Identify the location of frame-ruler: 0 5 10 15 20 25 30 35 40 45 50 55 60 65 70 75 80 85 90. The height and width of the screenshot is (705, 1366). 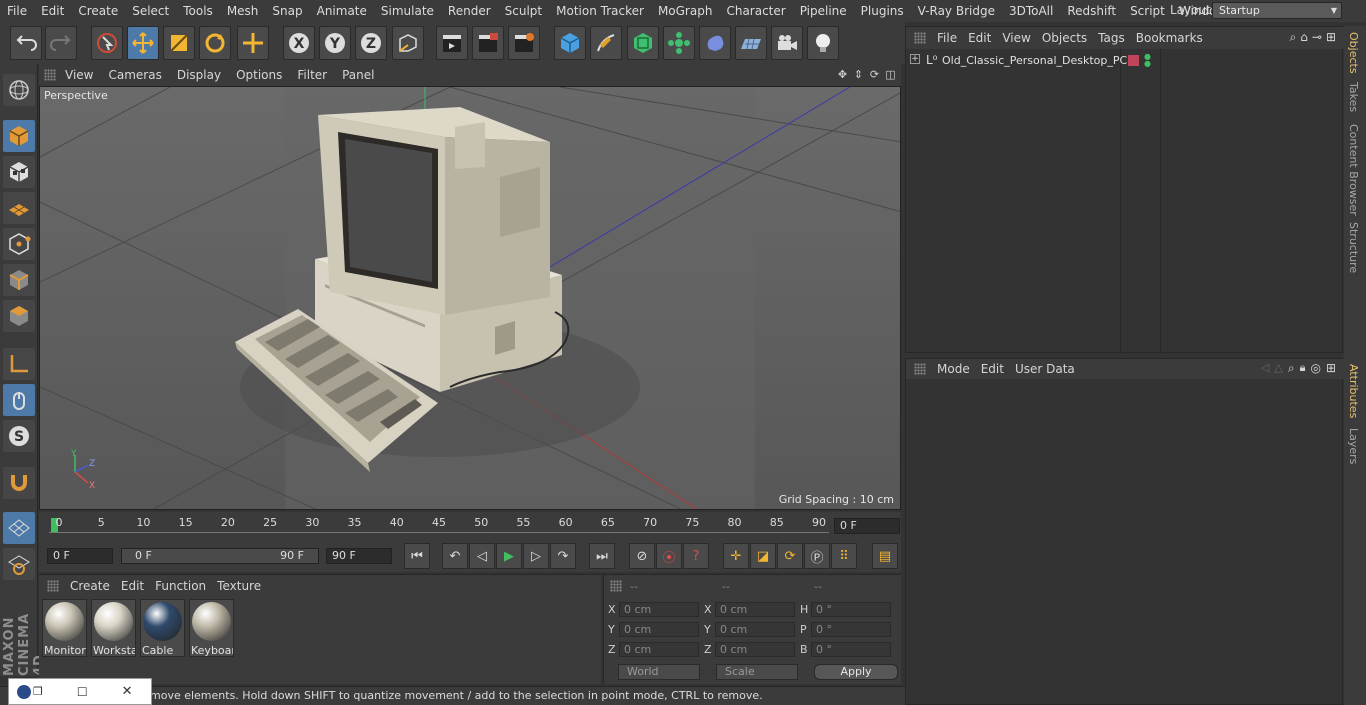
(439, 525).